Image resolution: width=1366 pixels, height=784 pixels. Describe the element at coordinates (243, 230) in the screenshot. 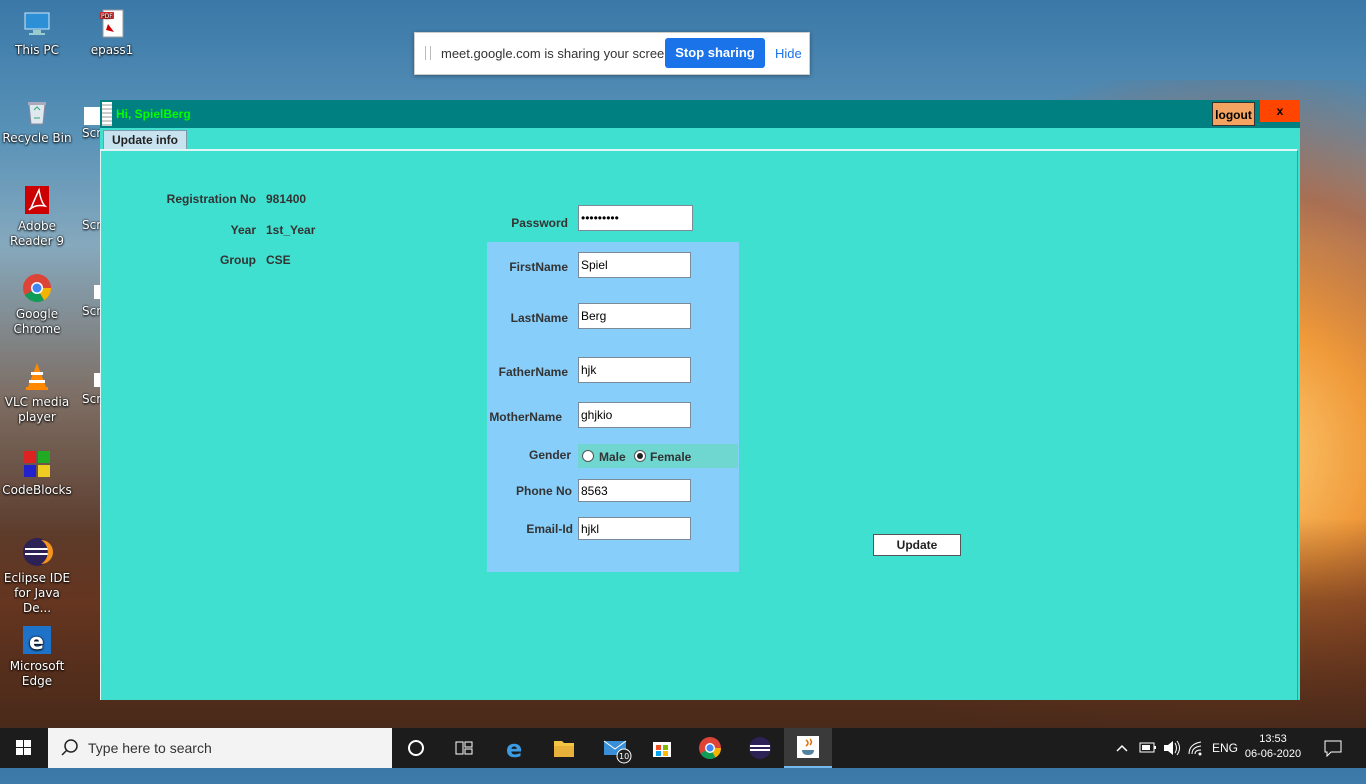

I see `year-label: Year` at that location.